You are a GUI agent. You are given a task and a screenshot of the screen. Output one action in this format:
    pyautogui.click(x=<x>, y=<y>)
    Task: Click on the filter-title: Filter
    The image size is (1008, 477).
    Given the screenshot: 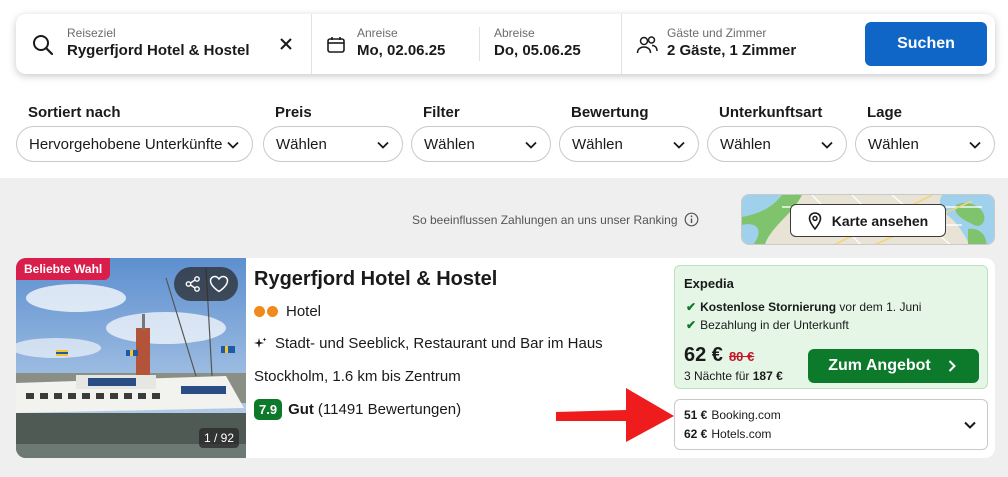 What is the action you would take?
    pyautogui.click(x=441, y=112)
    